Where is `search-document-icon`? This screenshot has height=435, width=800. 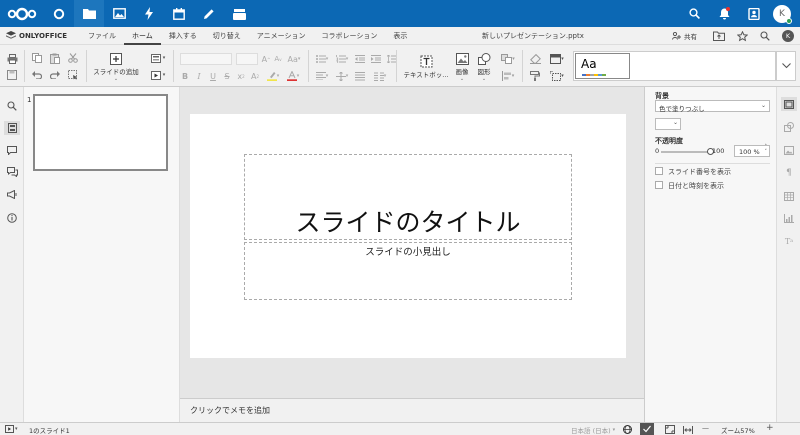 search-document-icon is located at coordinates (765, 36).